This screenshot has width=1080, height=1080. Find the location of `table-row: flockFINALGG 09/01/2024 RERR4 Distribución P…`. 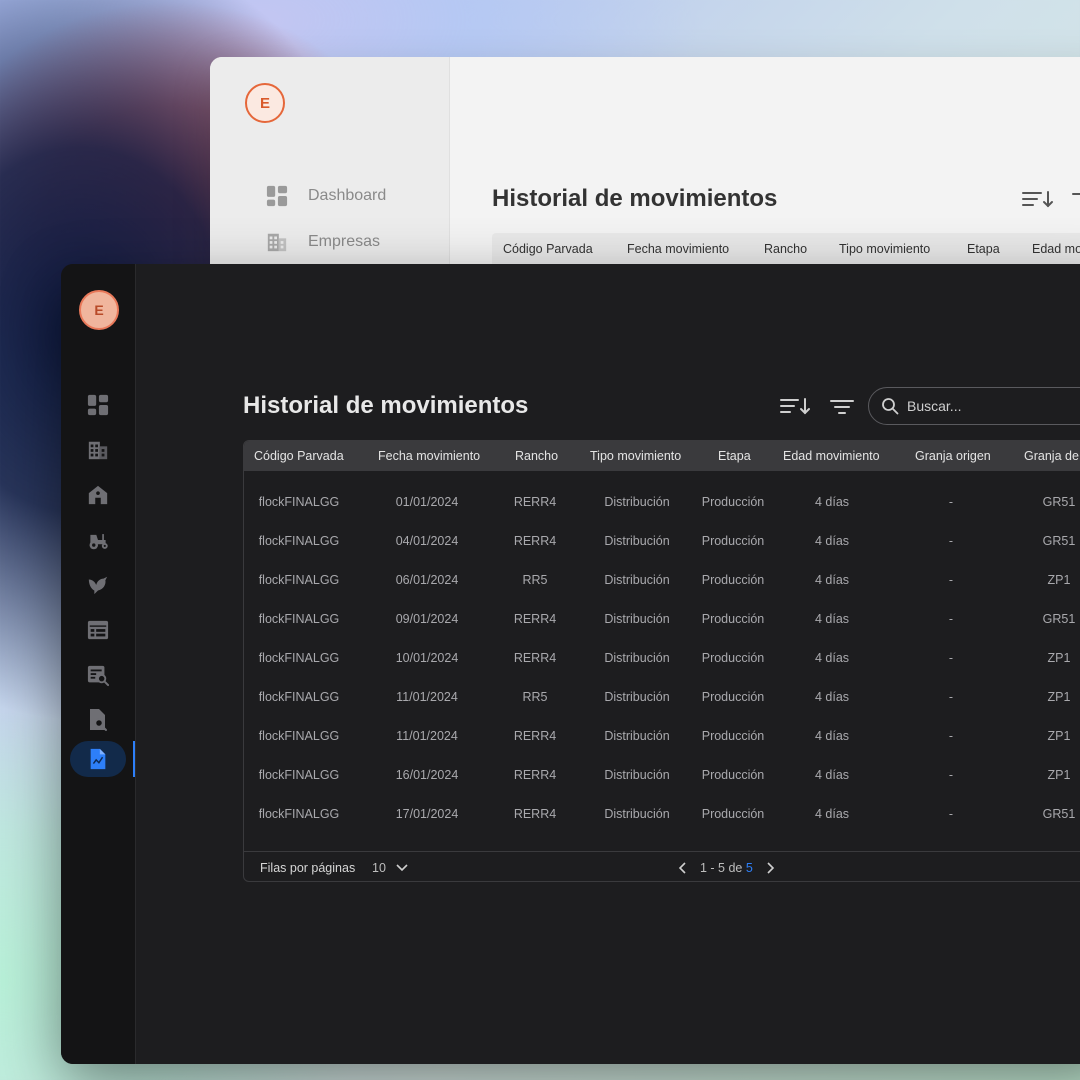

table-row: flockFINALGG 09/01/2024 RERR4 Distribución P… is located at coordinates (662, 619).